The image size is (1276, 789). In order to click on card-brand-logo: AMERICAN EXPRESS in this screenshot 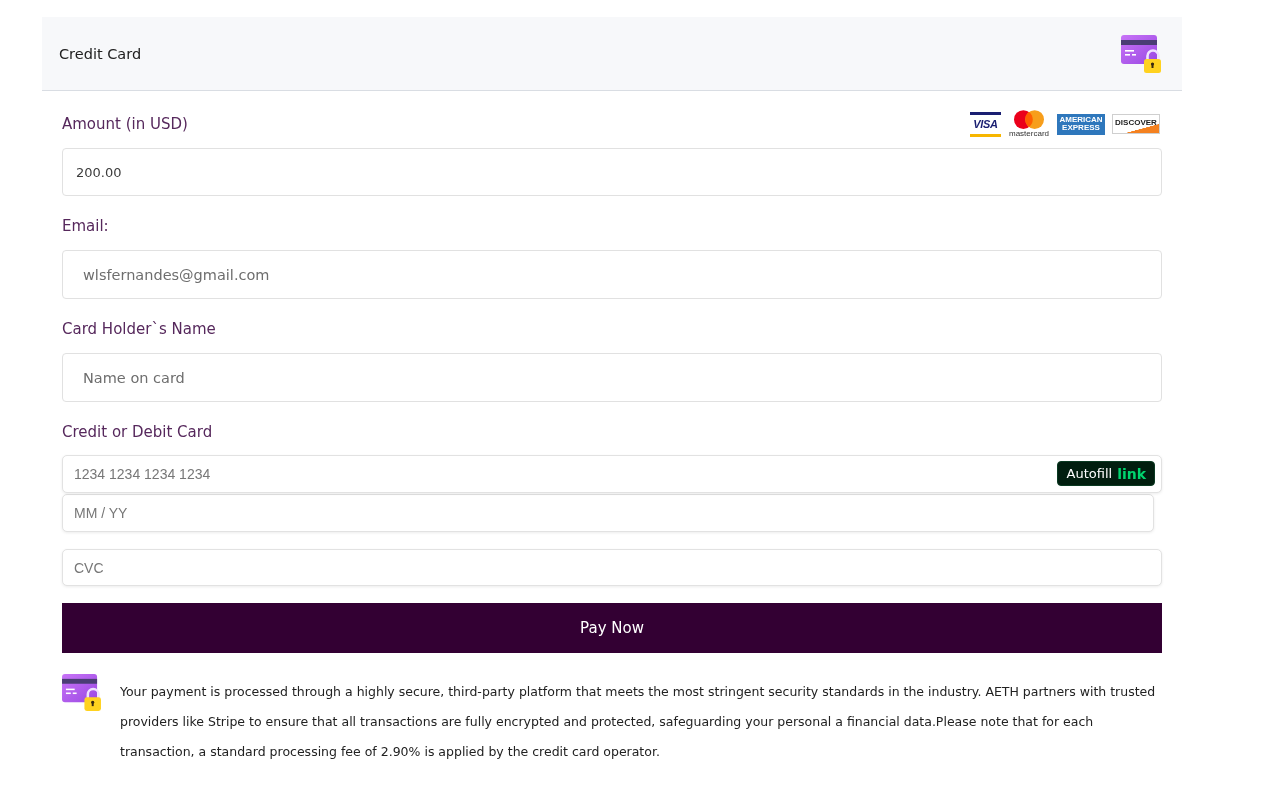, I will do `click(1081, 124)`.